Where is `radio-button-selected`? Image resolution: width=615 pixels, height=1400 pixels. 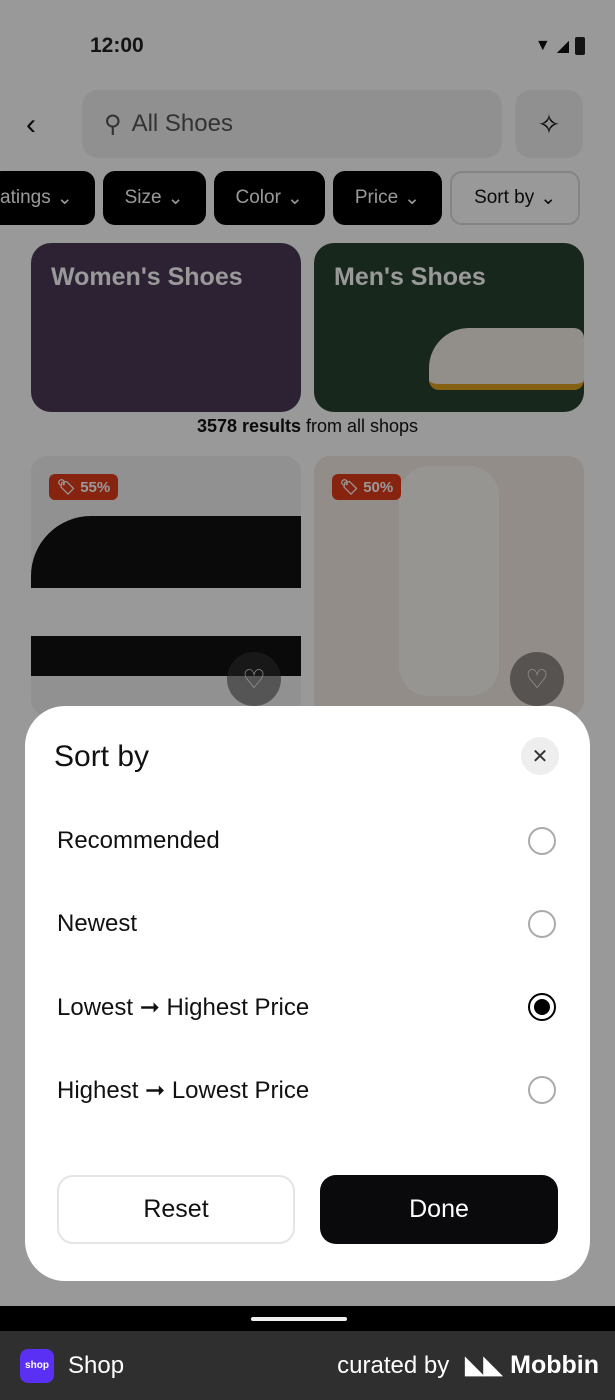 radio-button-selected is located at coordinates (542, 1007).